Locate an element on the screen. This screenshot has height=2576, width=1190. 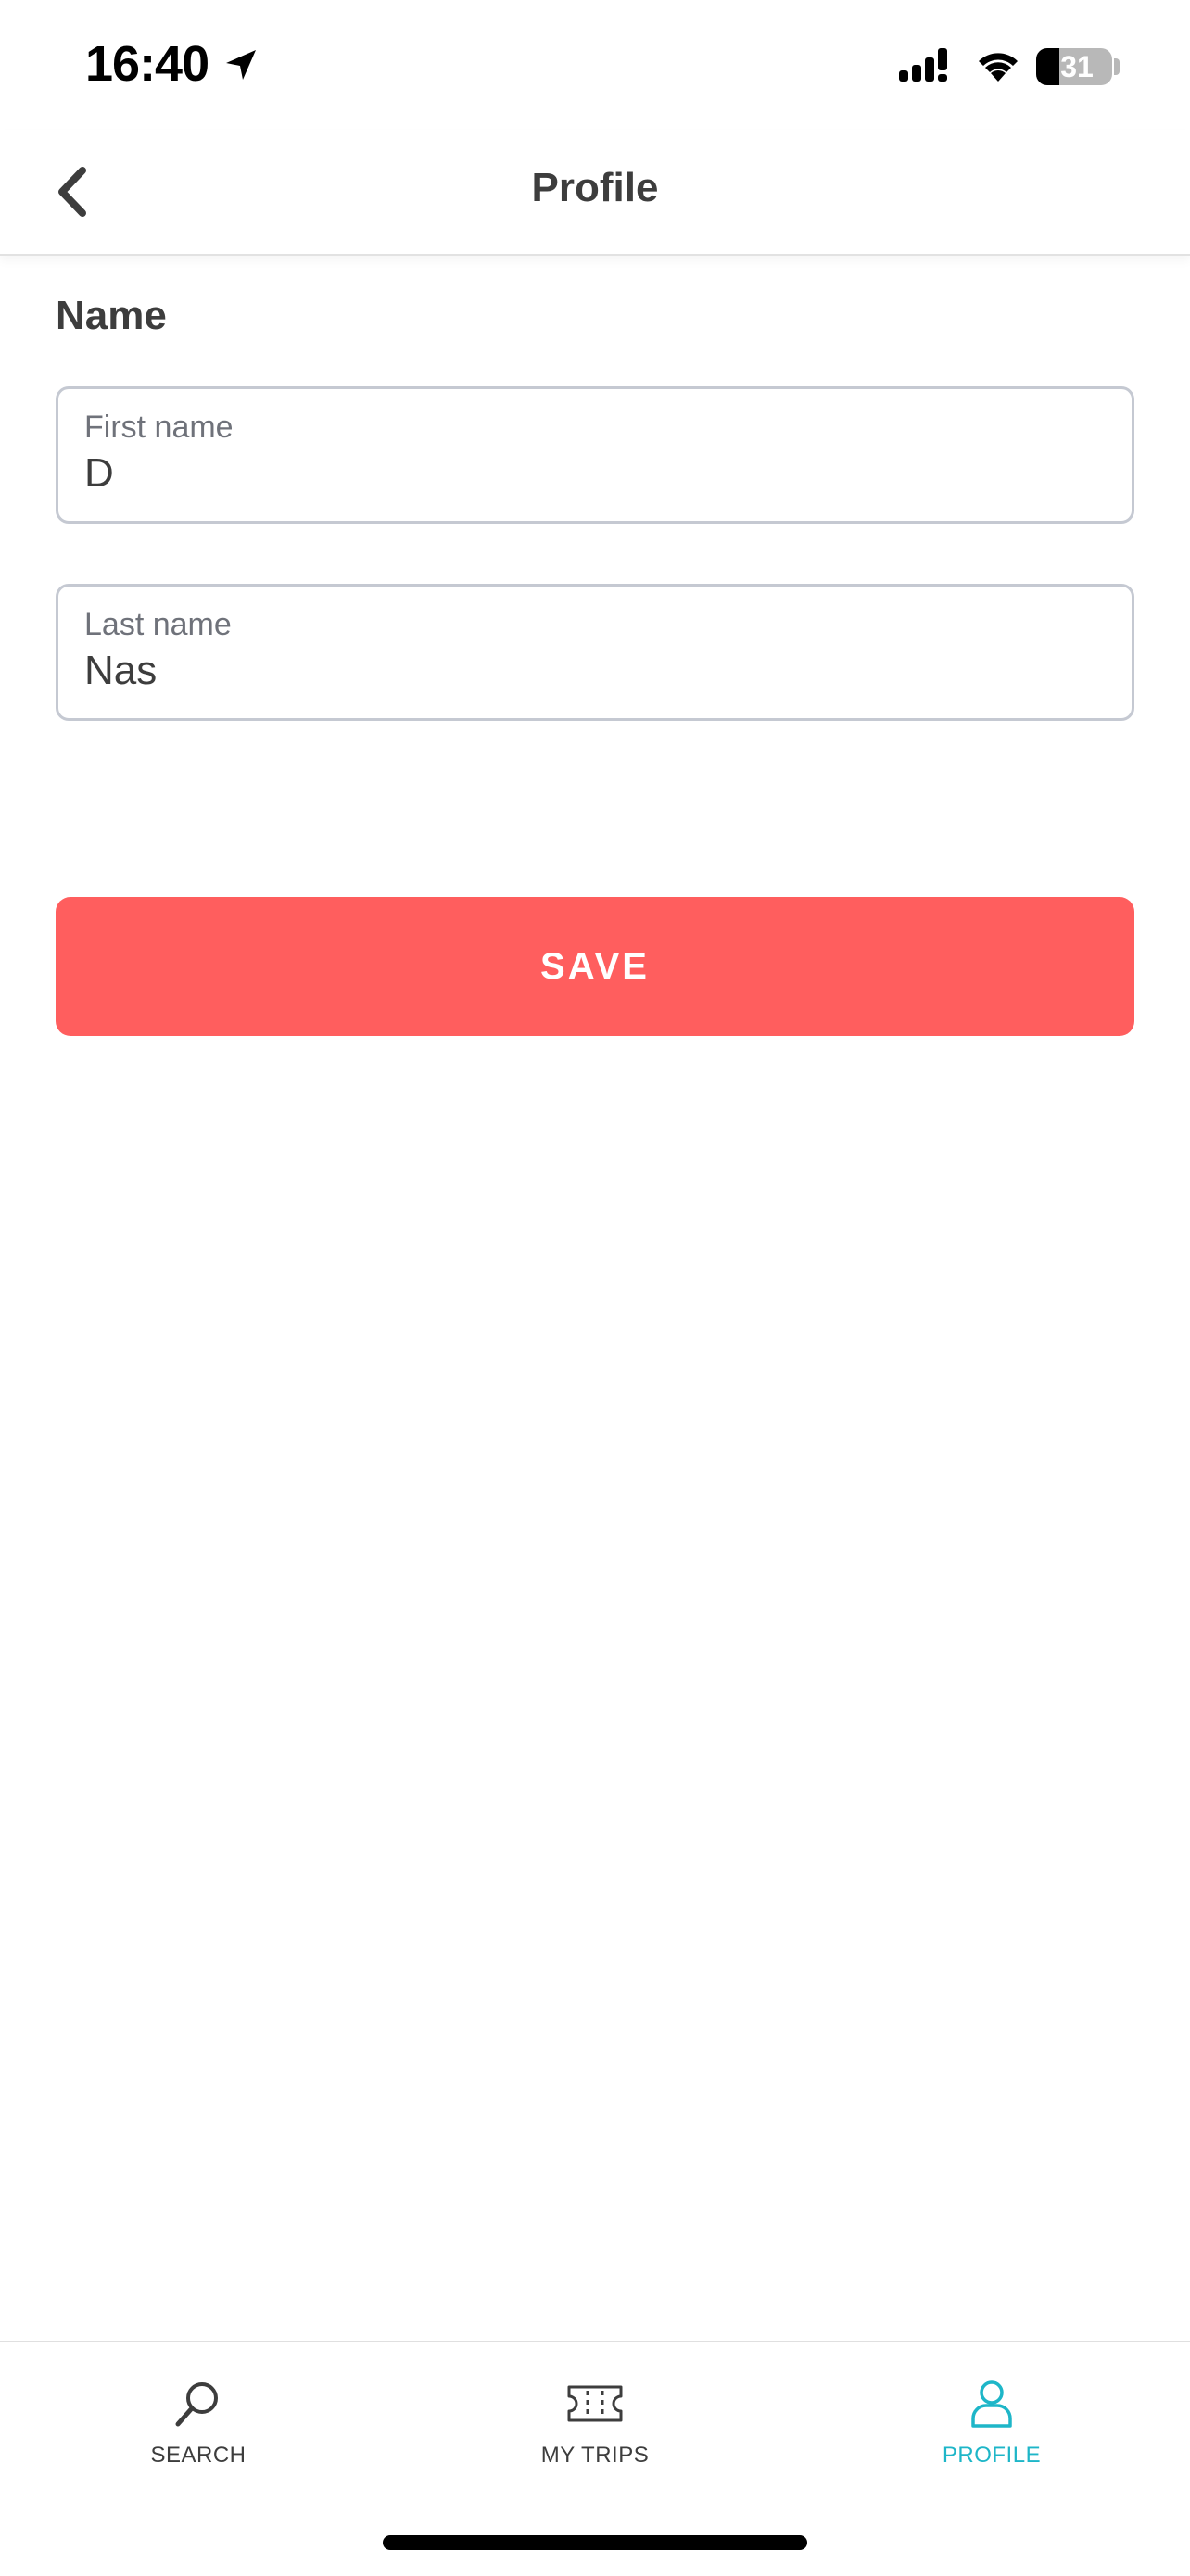
first-name-field: First name is located at coordinates (595, 455).